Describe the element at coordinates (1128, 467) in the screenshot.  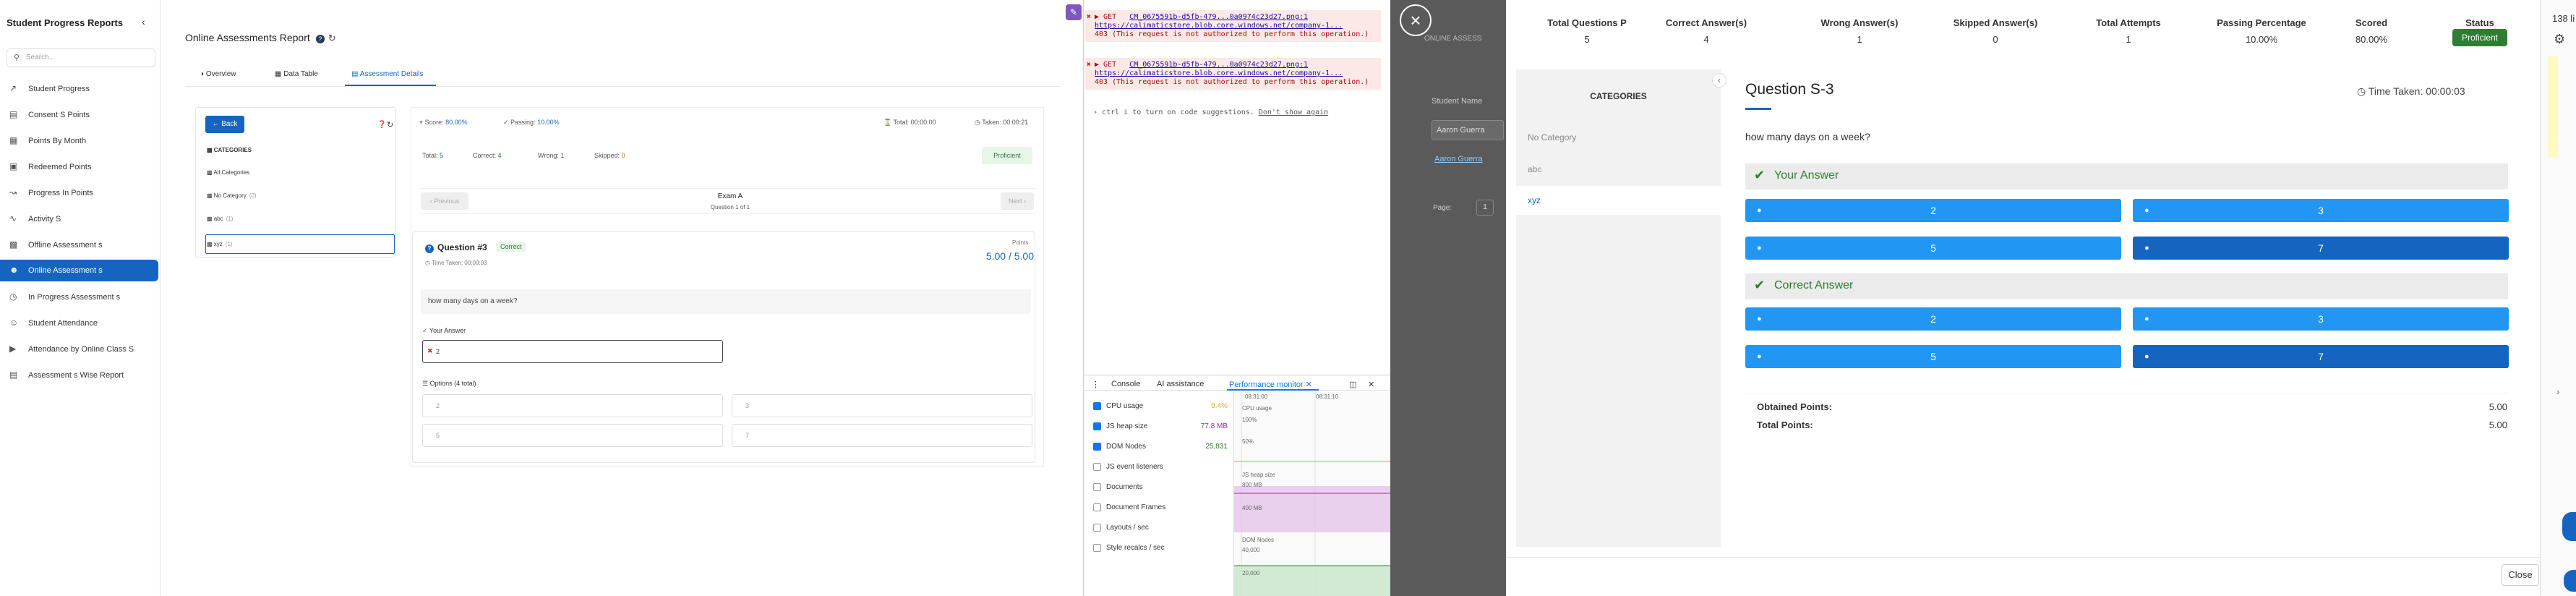
I see `metric-js-event-listeners: JS event listeners` at that location.